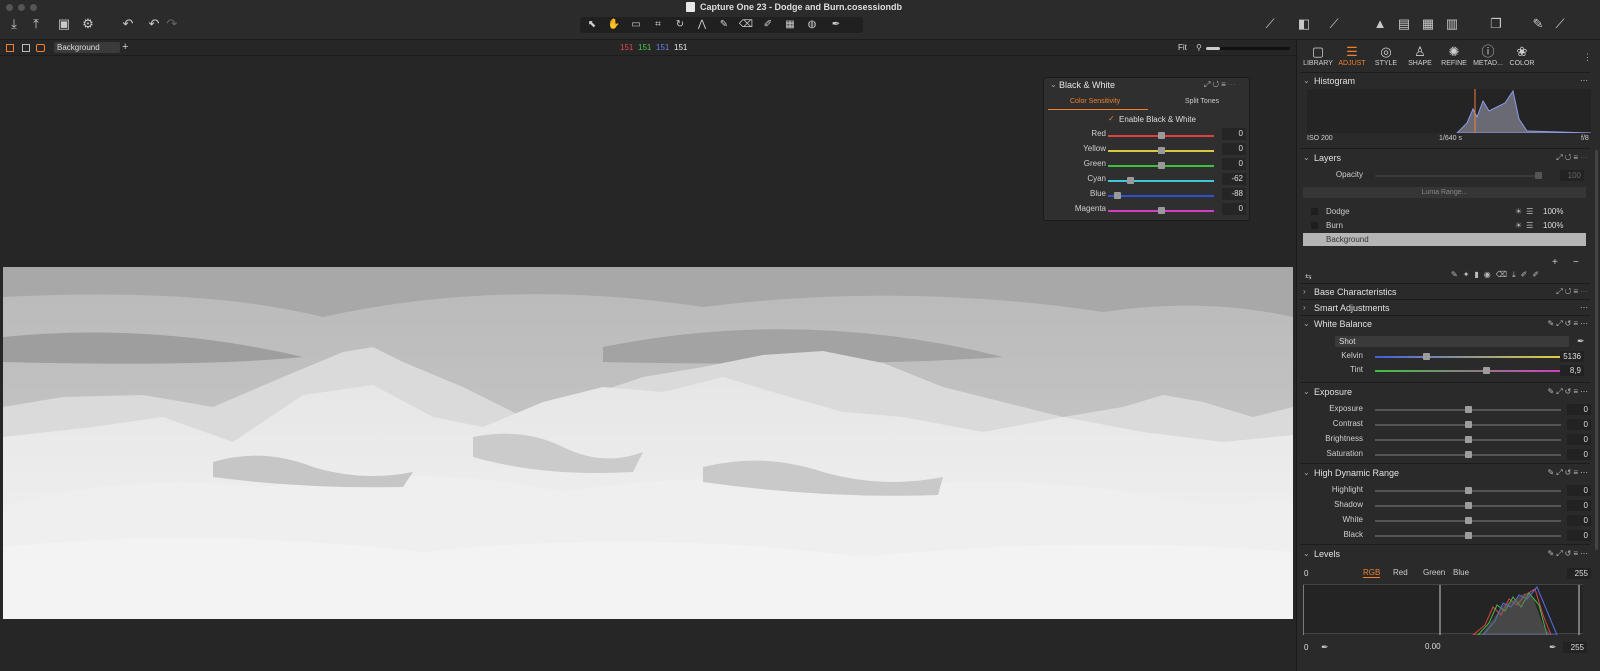  Describe the element at coordinates (154, 24) in the screenshot. I see `undo-icon: ↶` at that location.